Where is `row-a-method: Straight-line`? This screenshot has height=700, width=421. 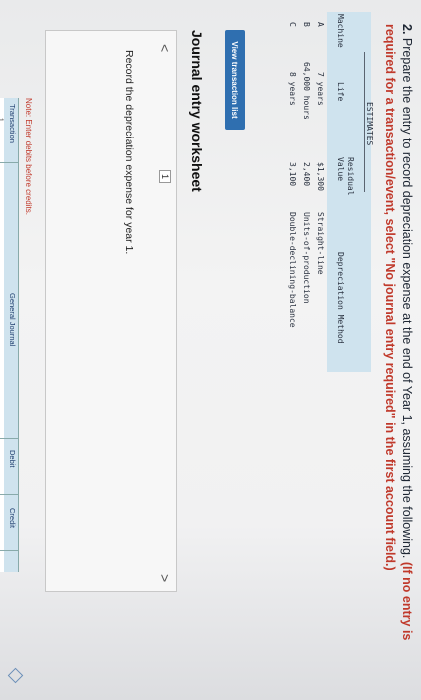
row-a-method: Straight-line is located at coordinates (320, 243).